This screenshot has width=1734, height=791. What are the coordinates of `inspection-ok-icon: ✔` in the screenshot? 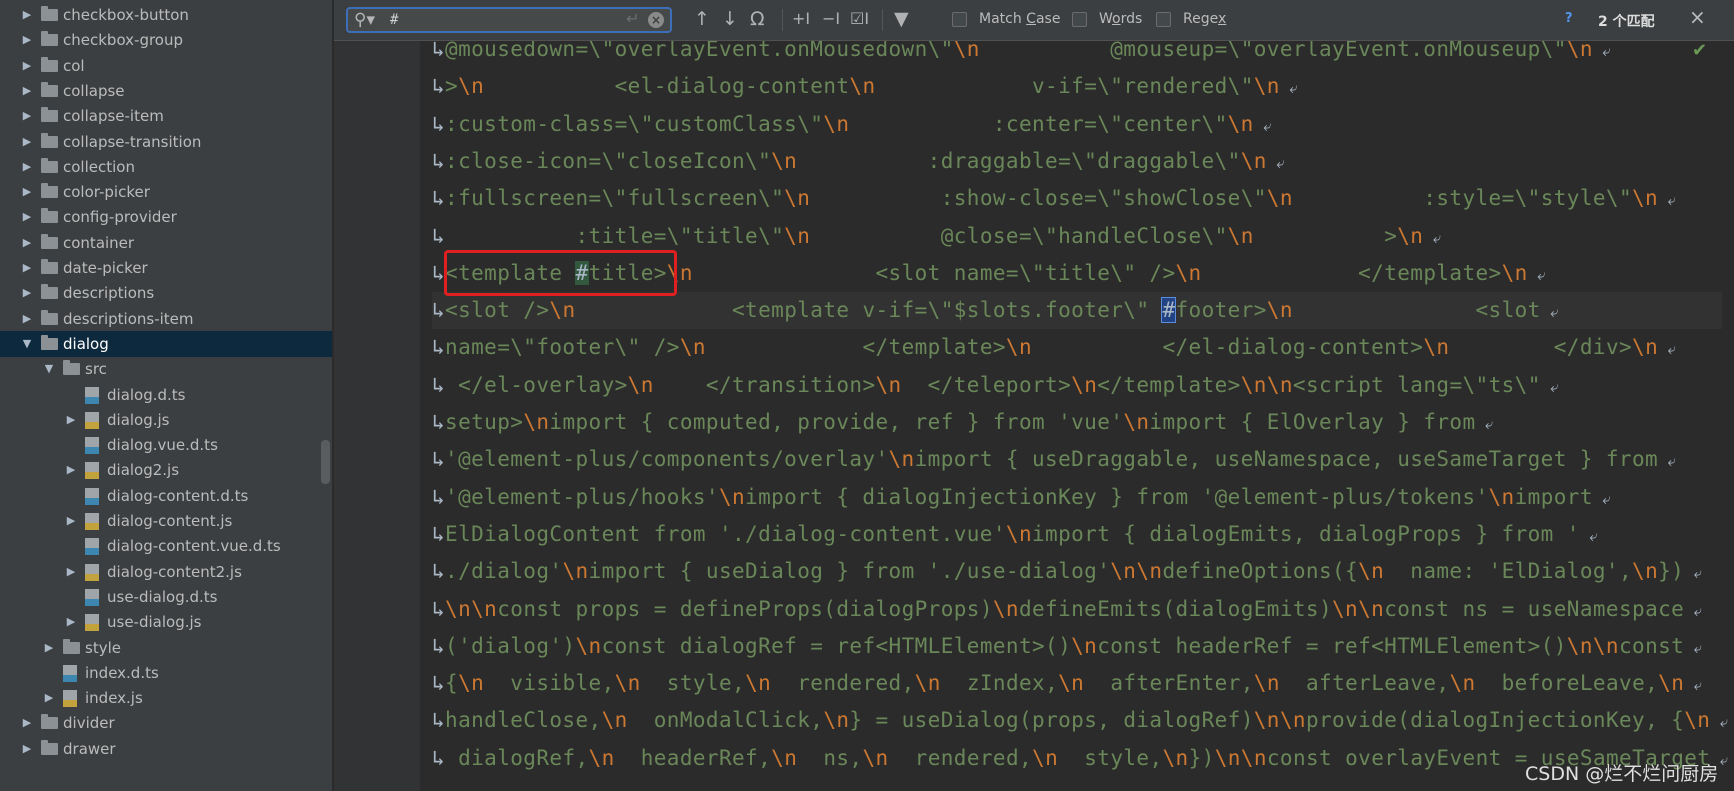 It's located at (1700, 50).